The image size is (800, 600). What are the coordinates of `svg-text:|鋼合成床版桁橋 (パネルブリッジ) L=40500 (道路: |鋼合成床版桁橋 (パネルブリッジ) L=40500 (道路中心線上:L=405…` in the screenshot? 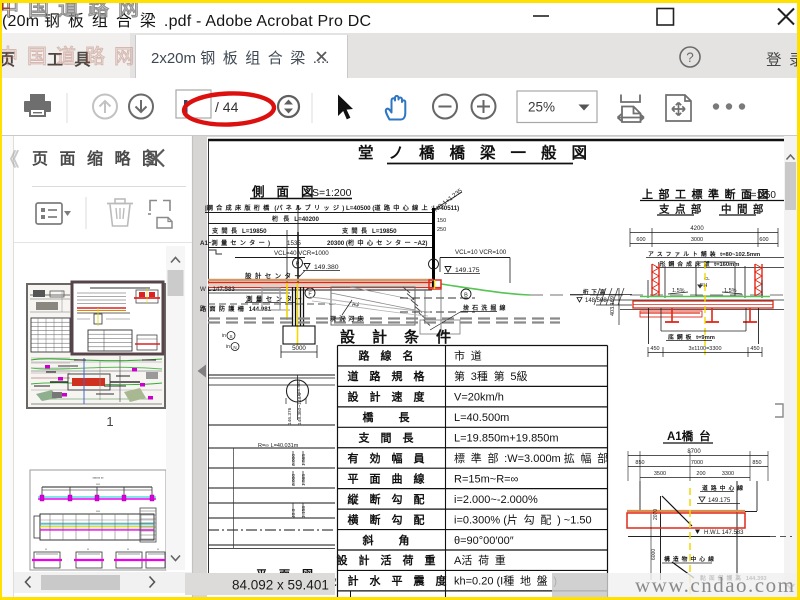 It's located at (332, 208).